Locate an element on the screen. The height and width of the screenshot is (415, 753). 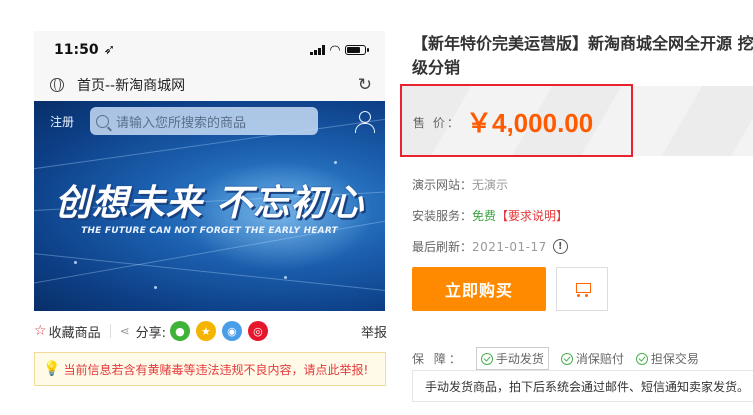
refresh-row: 最后刷新： 2021-01-17 ! is located at coordinates (490, 246).